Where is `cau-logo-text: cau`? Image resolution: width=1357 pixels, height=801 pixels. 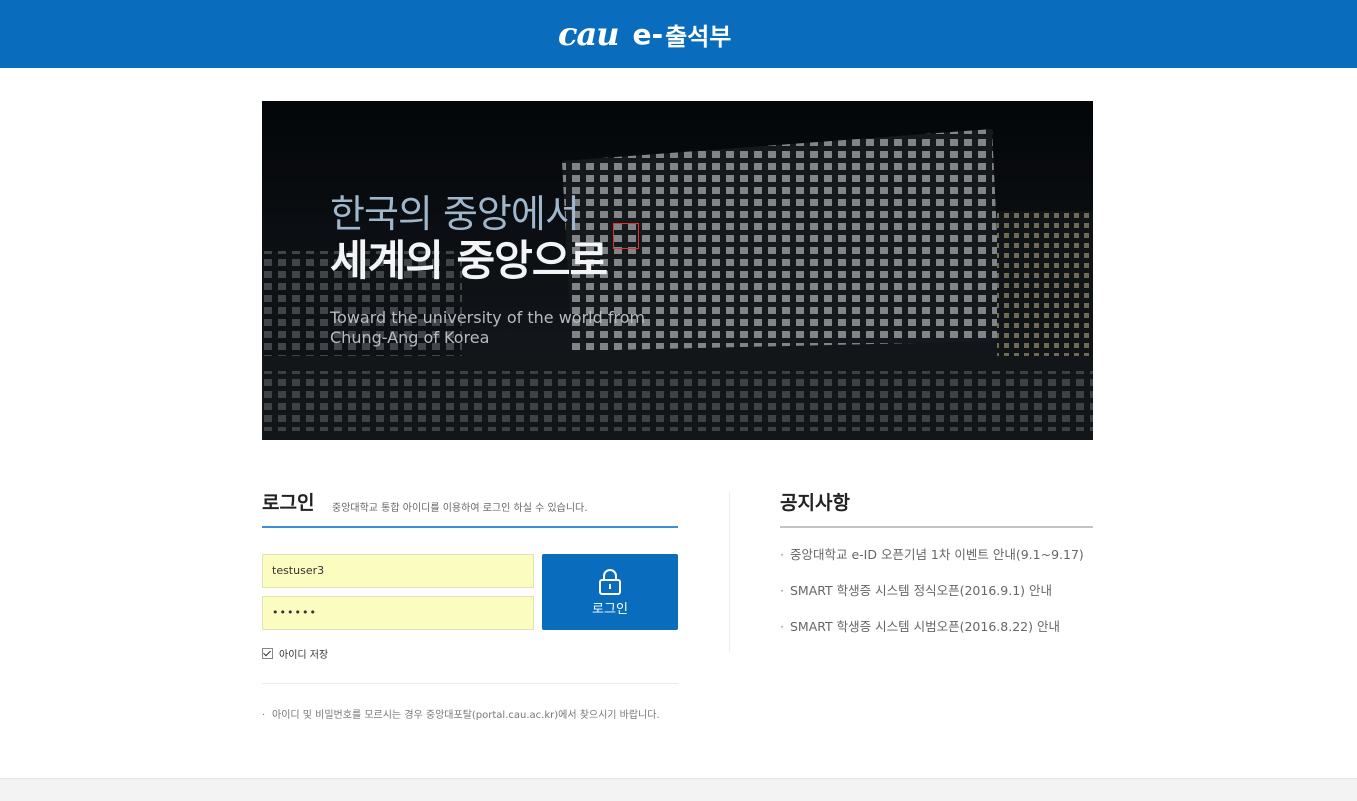
cau-logo-text: cau is located at coordinates (588, 34).